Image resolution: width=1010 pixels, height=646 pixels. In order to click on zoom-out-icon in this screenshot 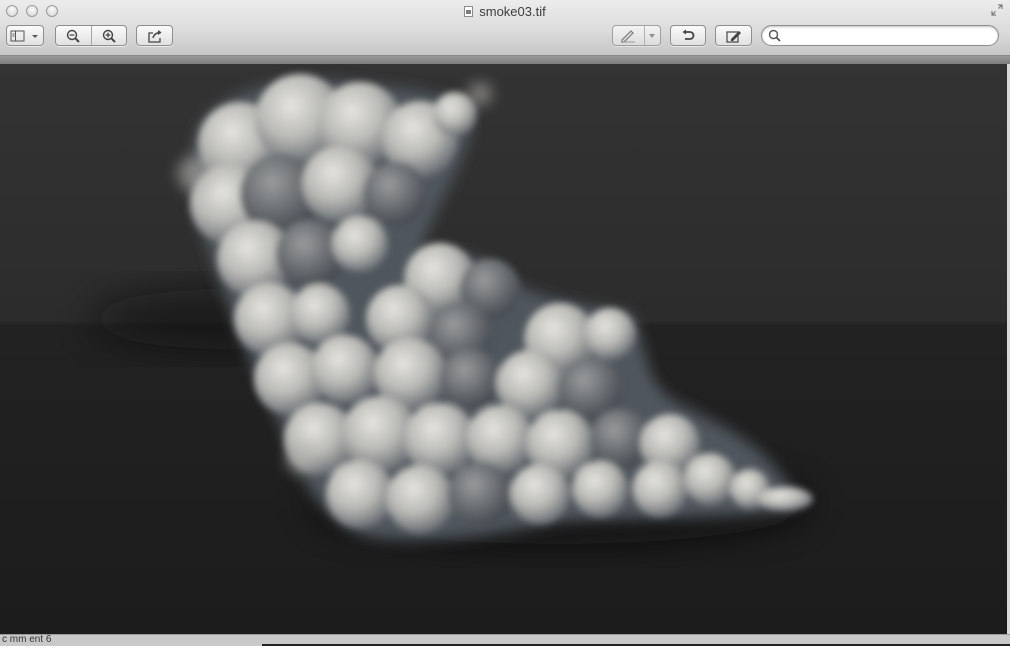, I will do `click(73, 36)`.